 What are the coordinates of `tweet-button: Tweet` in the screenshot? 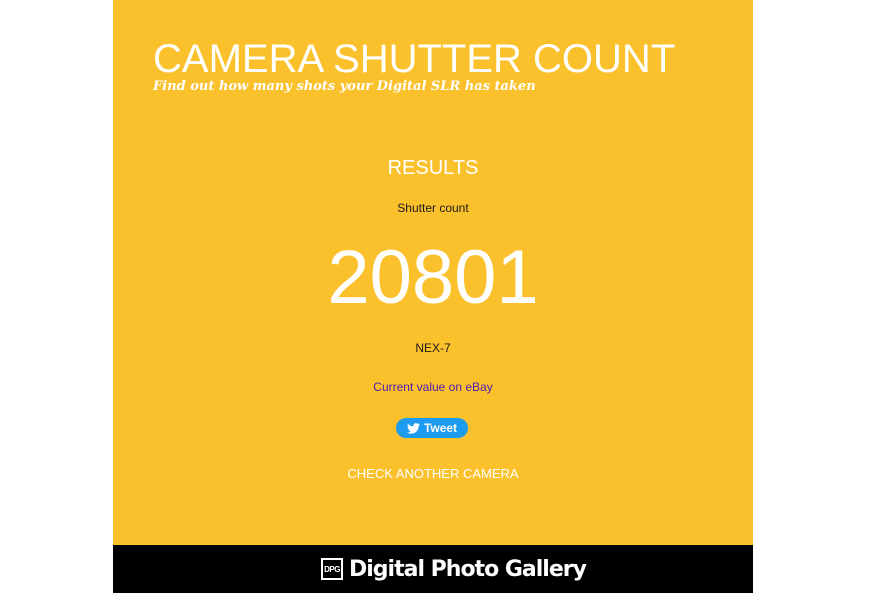 It's located at (432, 428).